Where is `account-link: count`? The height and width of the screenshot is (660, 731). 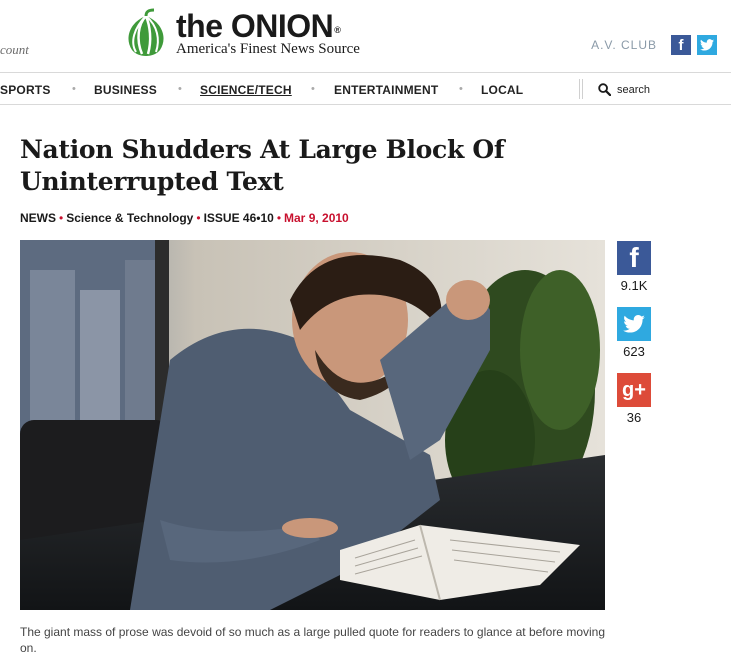
account-link: count is located at coordinates (14, 50).